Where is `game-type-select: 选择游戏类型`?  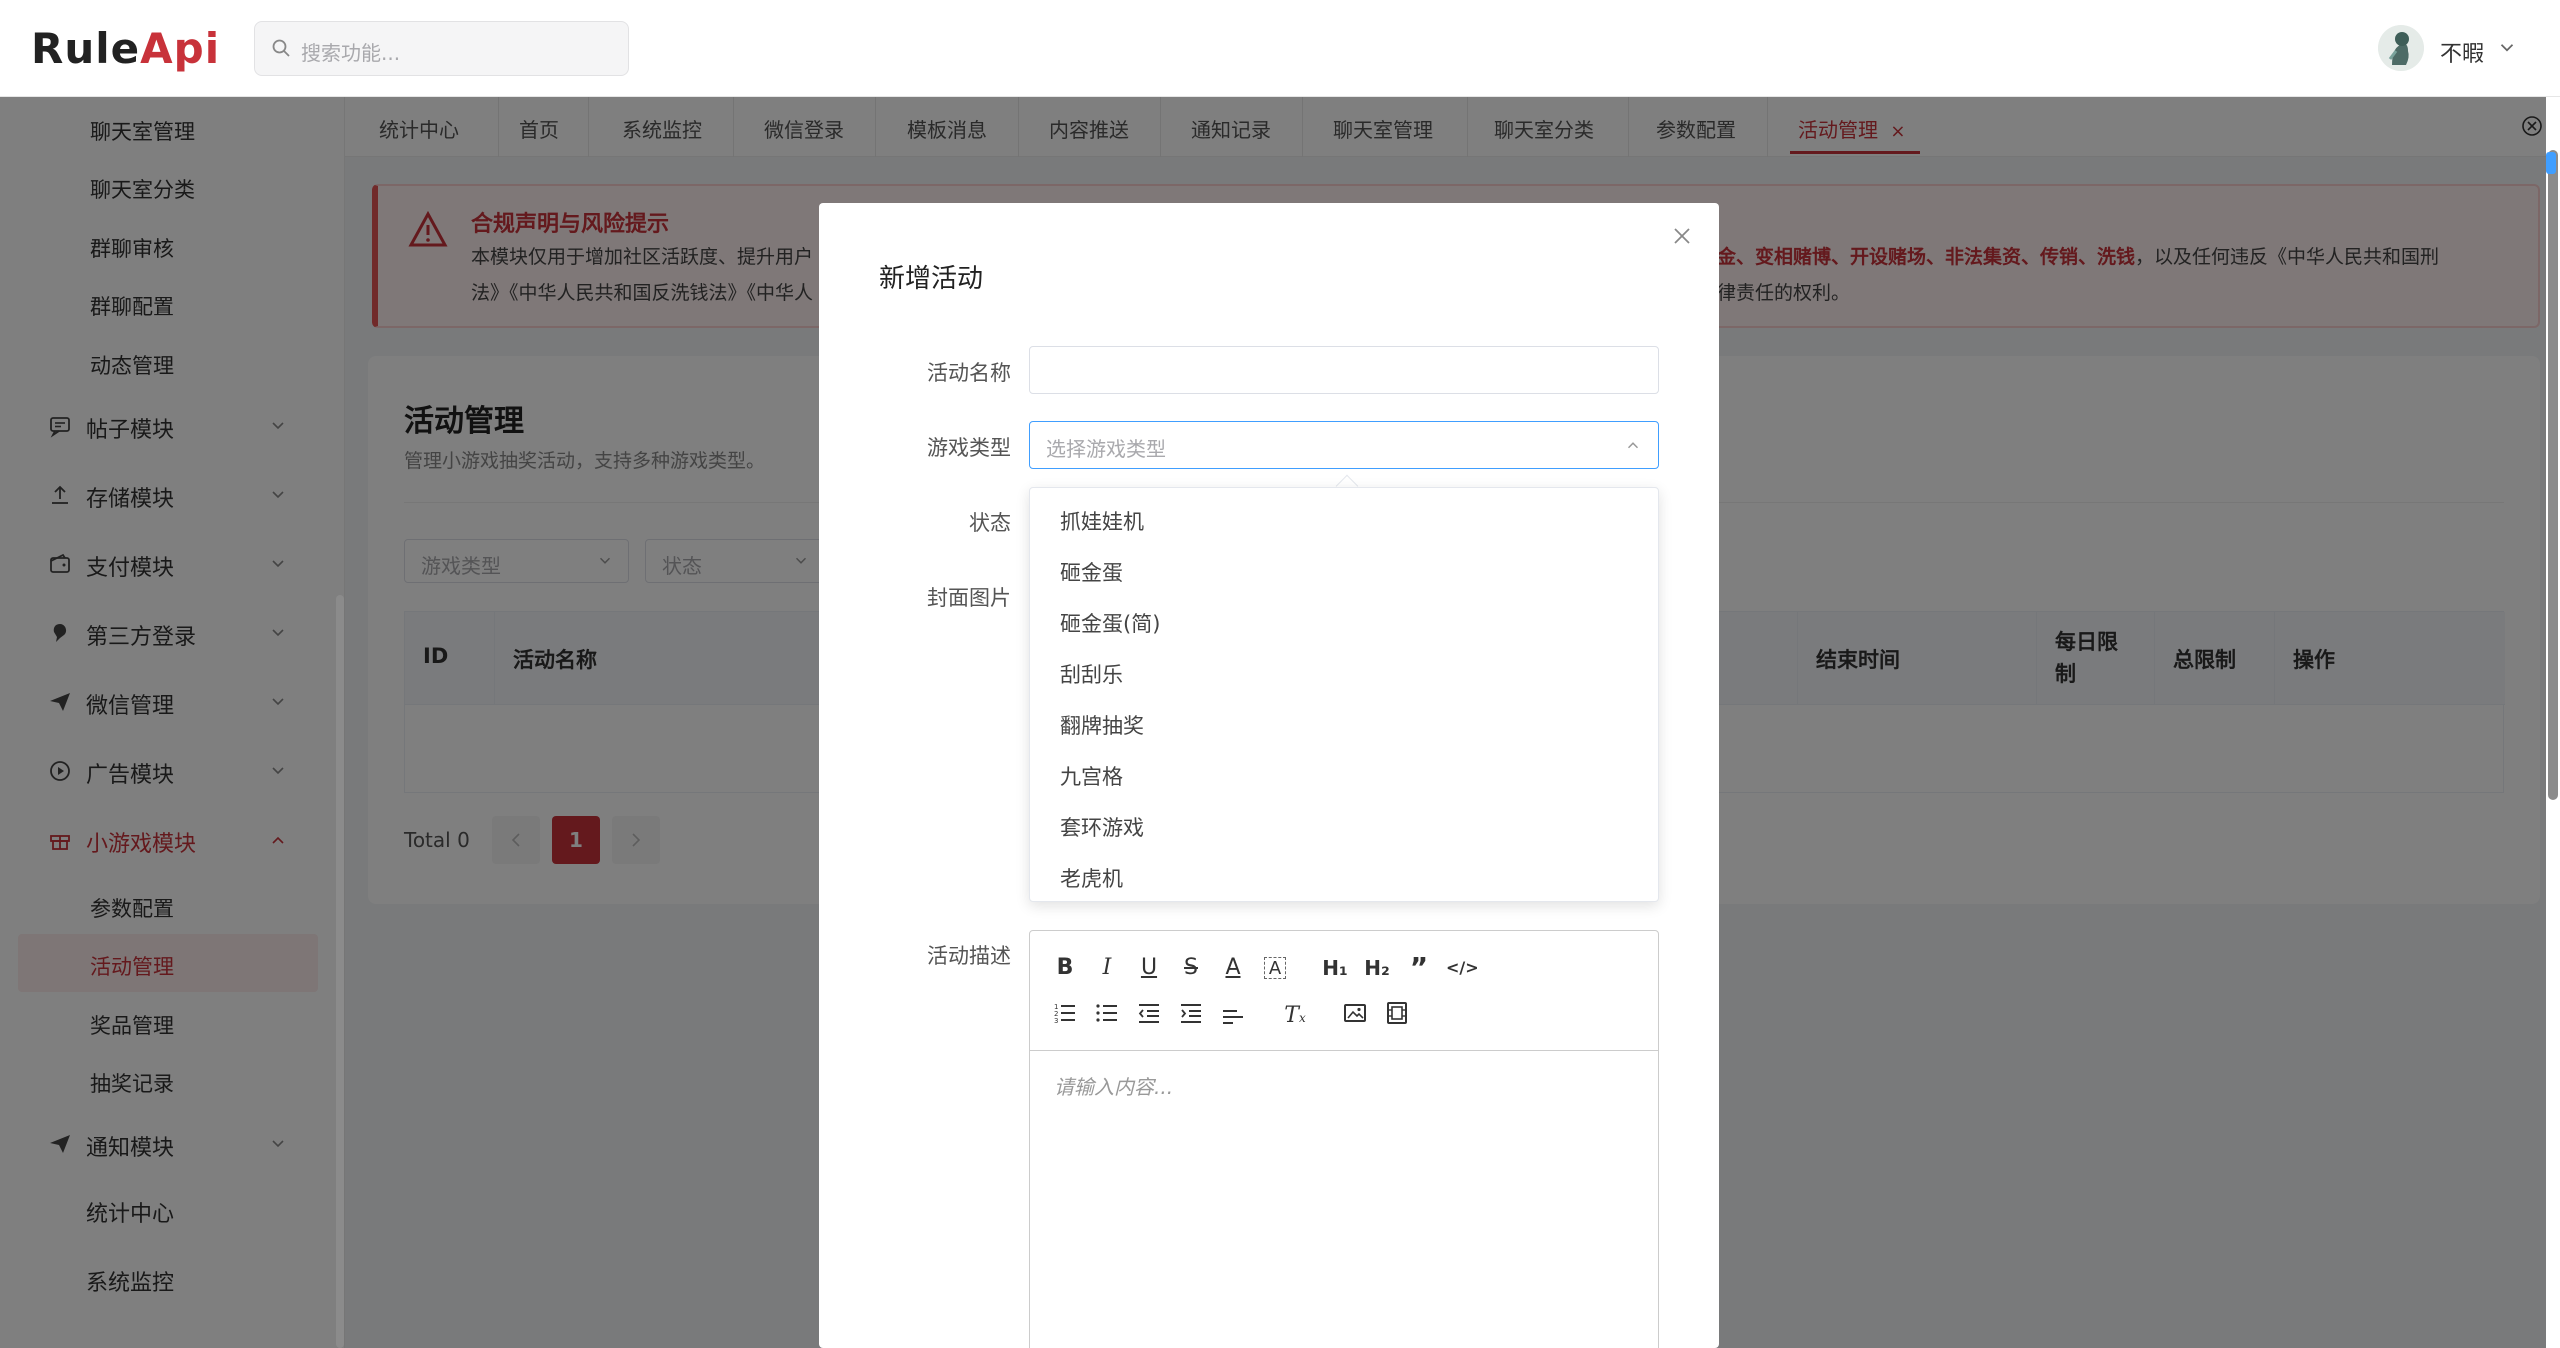 game-type-select: 选择游戏类型 is located at coordinates (1344, 445).